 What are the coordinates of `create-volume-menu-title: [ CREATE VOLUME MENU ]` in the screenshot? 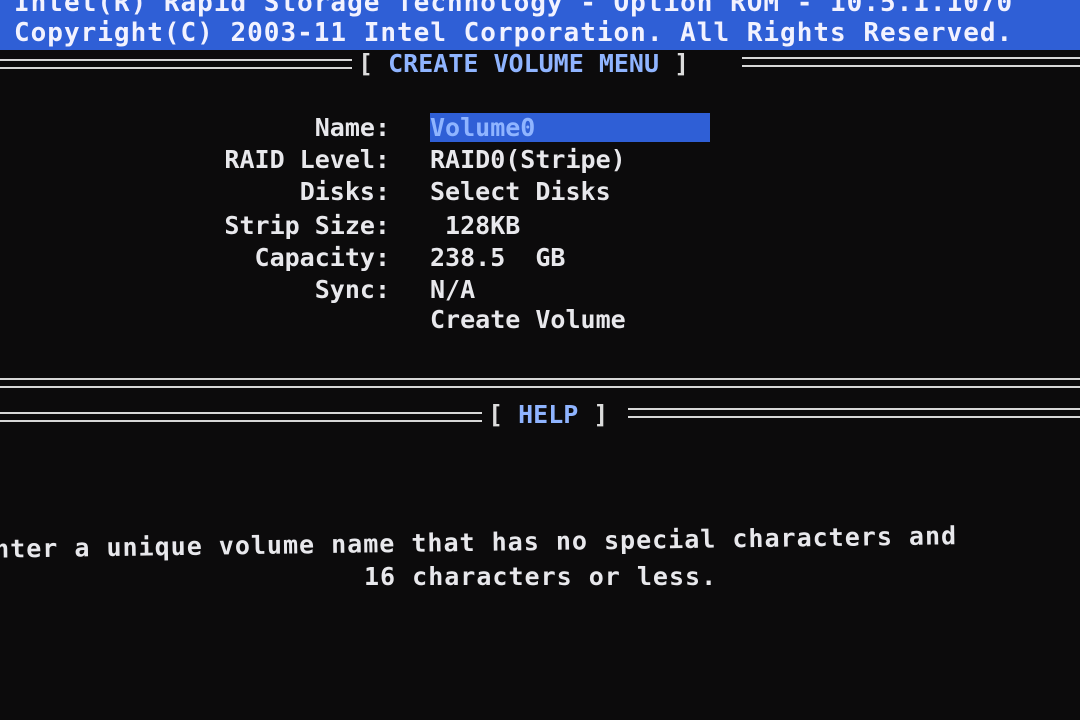 It's located at (524, 63).